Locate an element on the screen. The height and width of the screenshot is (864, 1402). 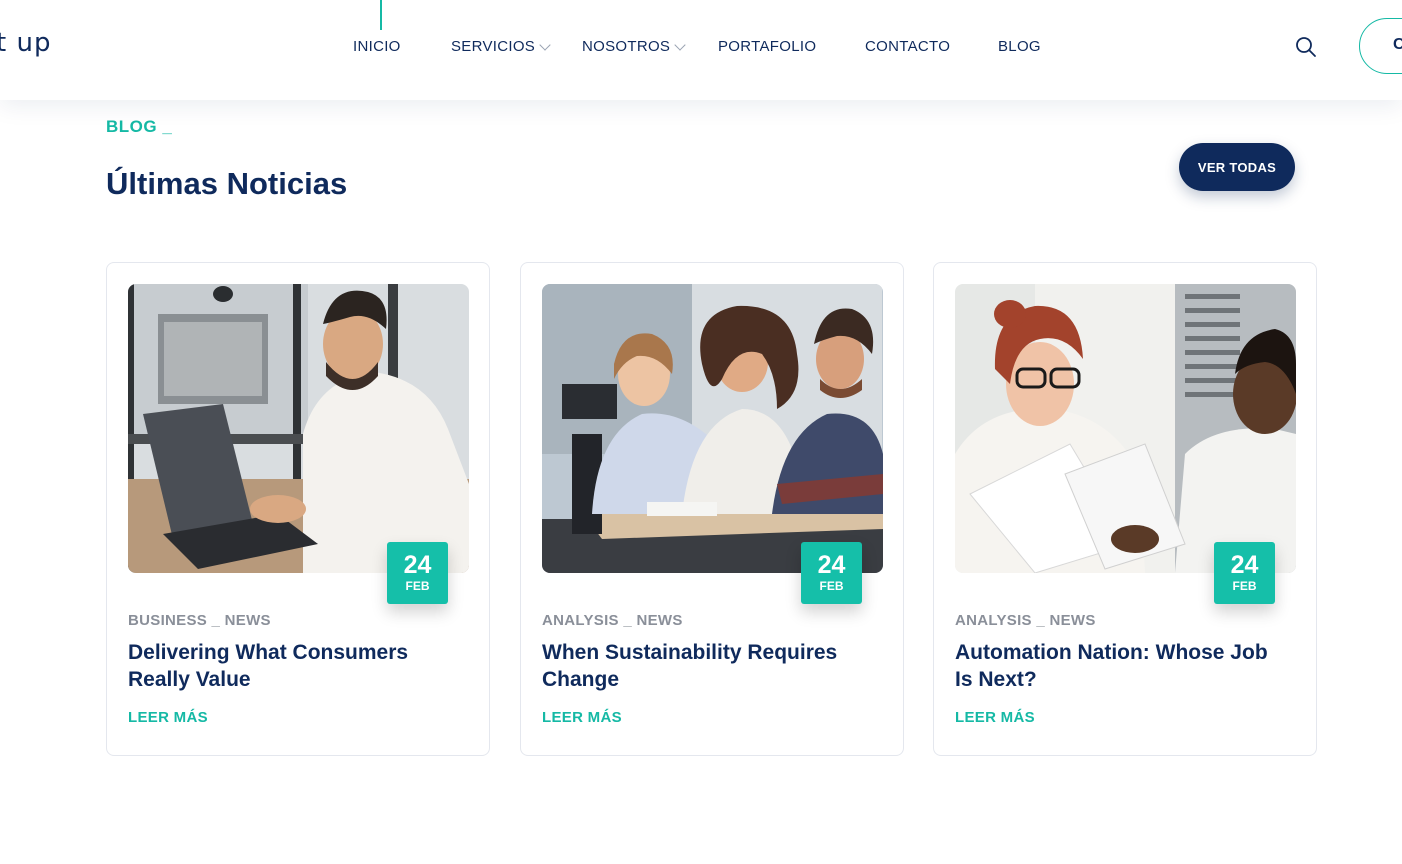
post-photo-office-man is located at coordinates (298, 428).